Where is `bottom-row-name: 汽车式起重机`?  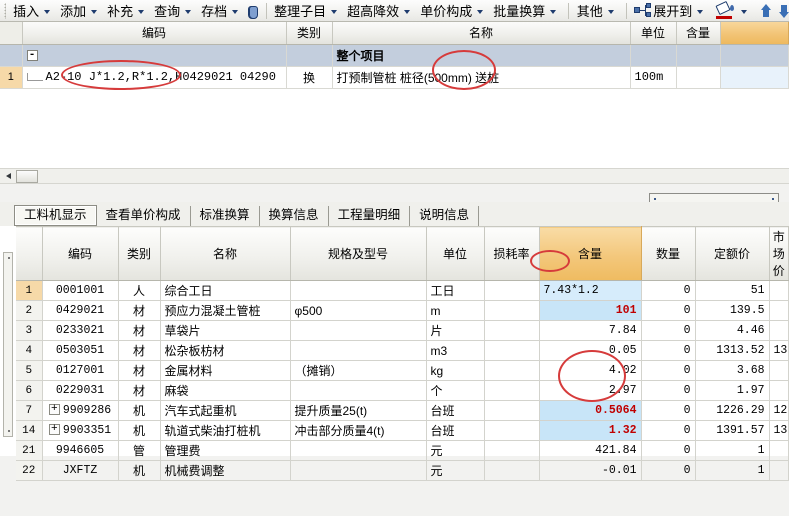
bottom-row-name: 汽车式起重机 is located at coordinates (225, 410).